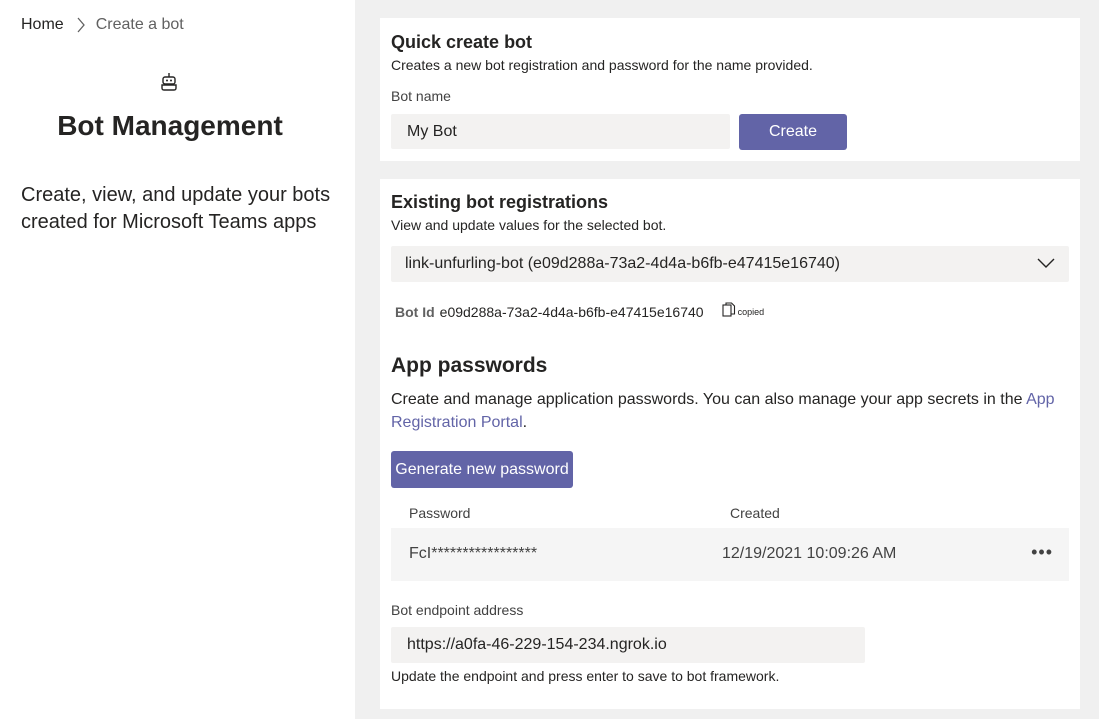 This screenshot has height=719, width=1099. What do you see at coordinates (421, 96) in the screenshot?
I see `bot-name-label: Bot name` at bounding box center [421, 96].